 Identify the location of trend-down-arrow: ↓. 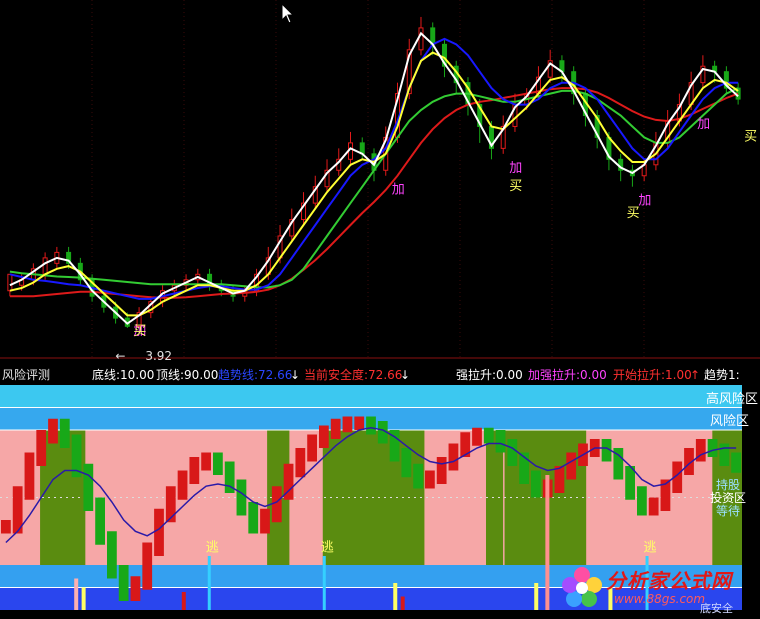
(295, 375).